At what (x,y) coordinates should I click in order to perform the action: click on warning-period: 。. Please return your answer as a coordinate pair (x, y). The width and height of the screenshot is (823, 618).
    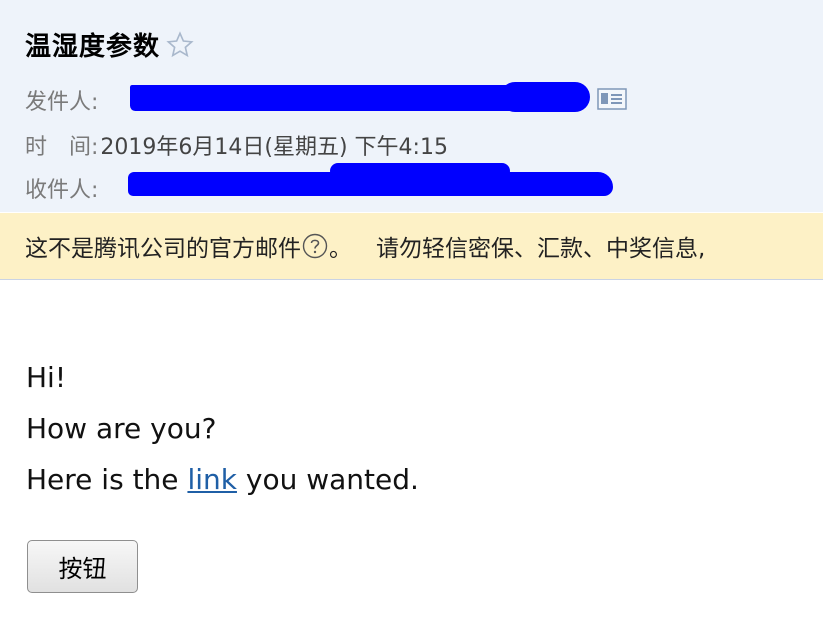
    Looking at the image, I should click on (340, 249).